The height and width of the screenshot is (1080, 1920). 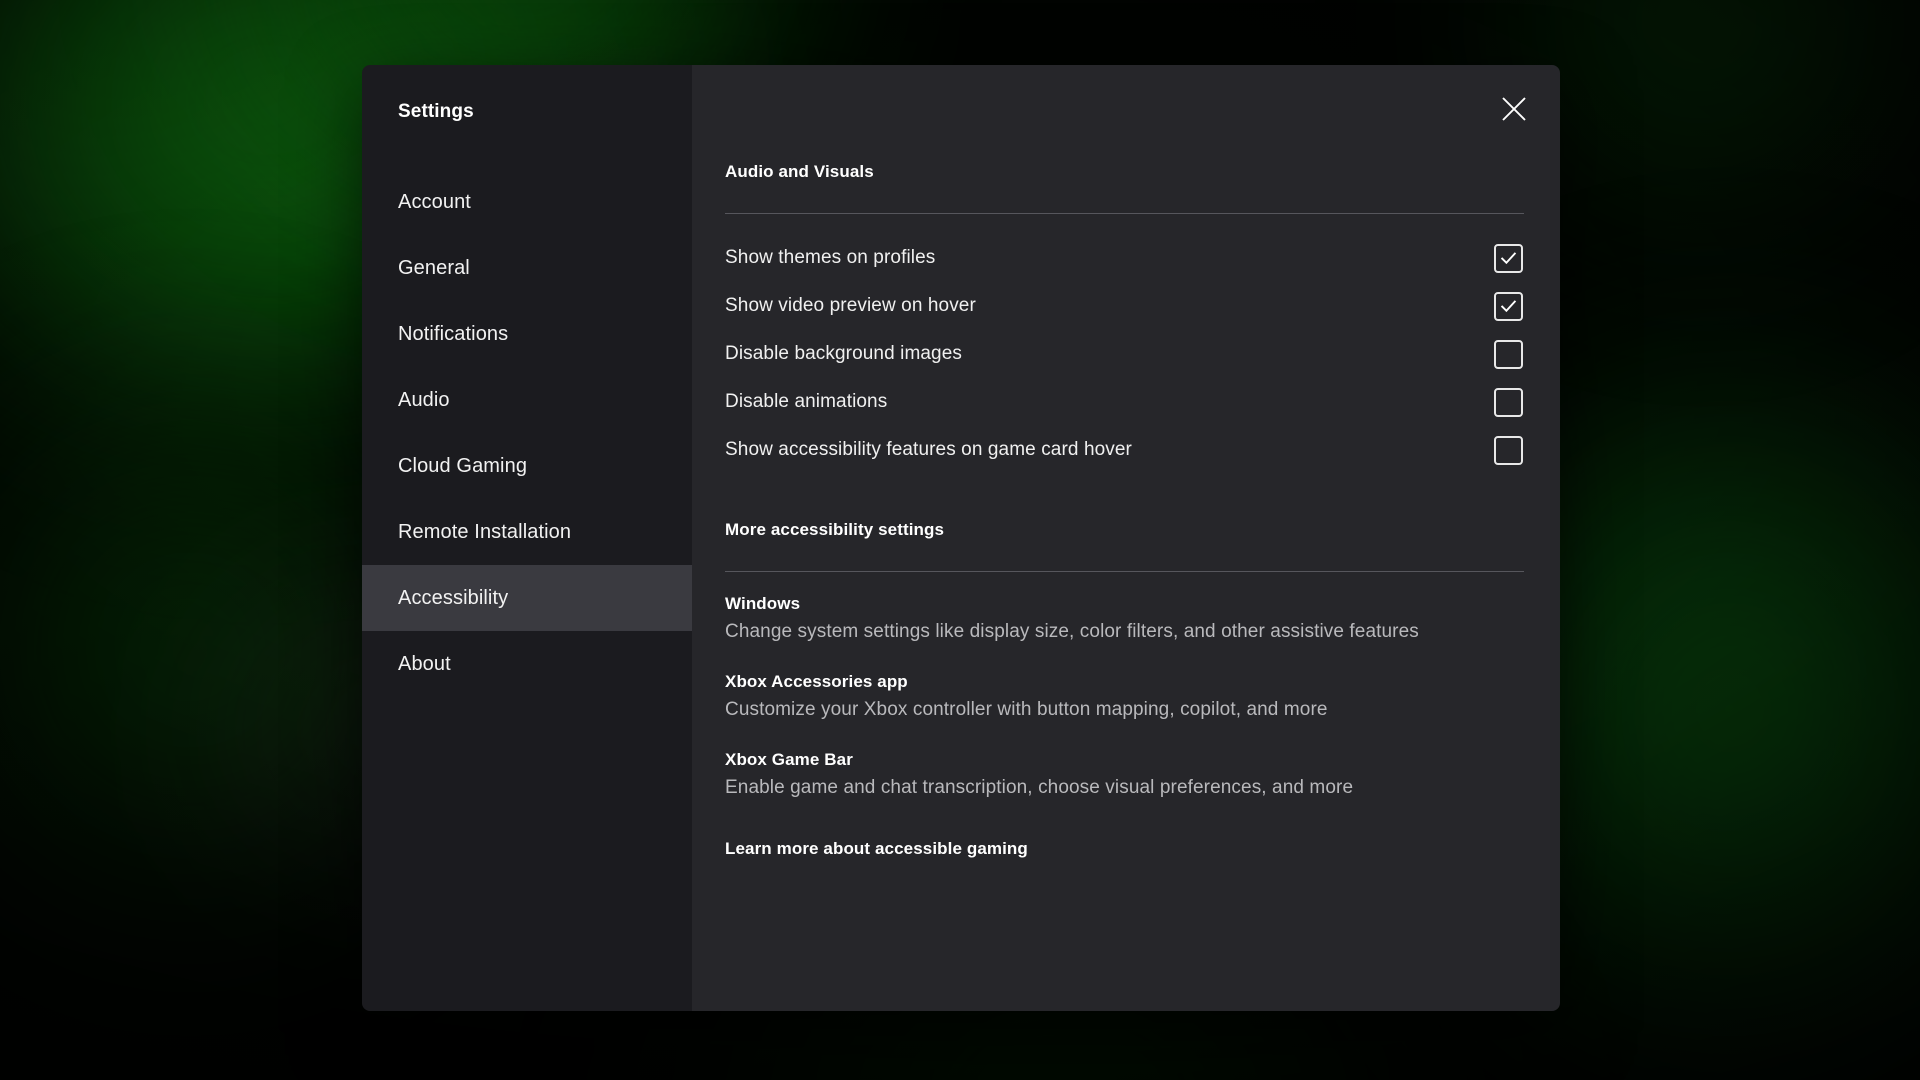 I want to click on close-icon, so click(x=1514, y=109).